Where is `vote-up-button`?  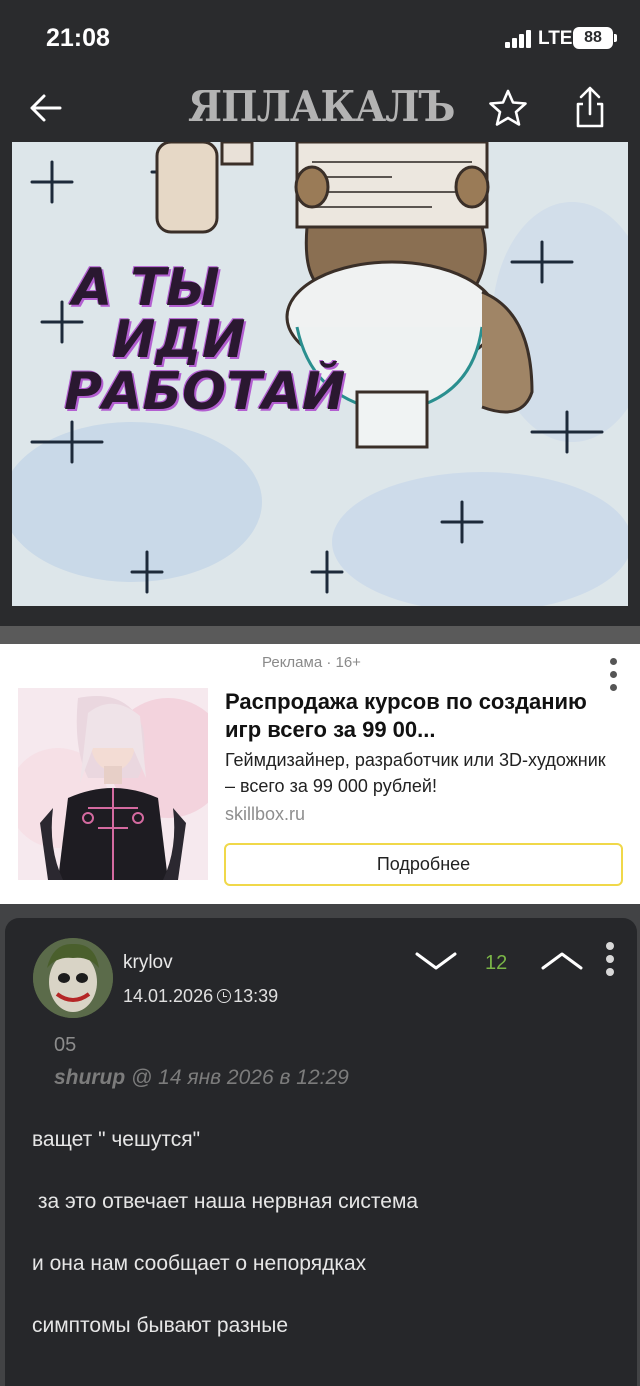 vote-up-button is located at coordinates (562, 961).